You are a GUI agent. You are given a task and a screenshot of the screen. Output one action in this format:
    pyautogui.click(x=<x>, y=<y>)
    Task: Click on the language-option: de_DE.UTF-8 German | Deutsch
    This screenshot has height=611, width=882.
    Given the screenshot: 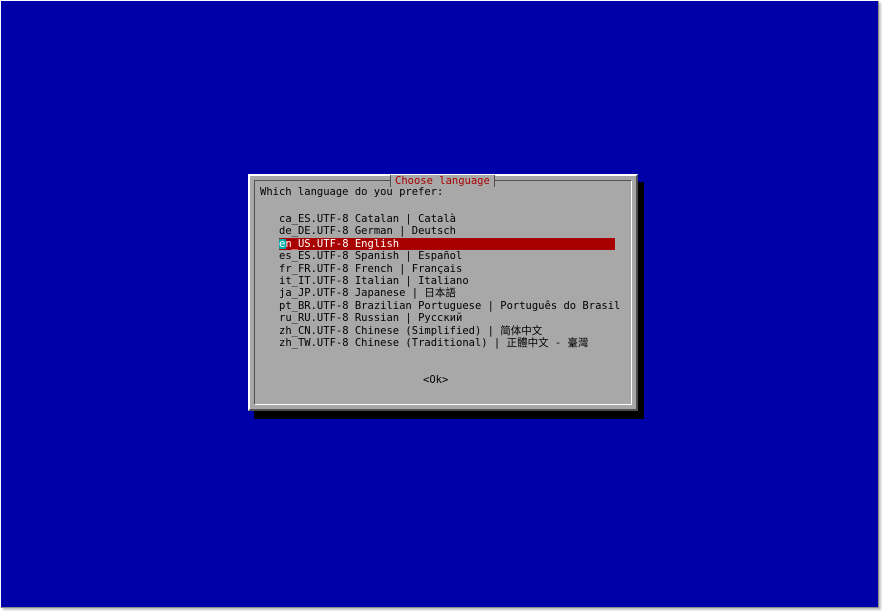 What is the action you would take?
    pyautogui.click(x=447, y=231)
    